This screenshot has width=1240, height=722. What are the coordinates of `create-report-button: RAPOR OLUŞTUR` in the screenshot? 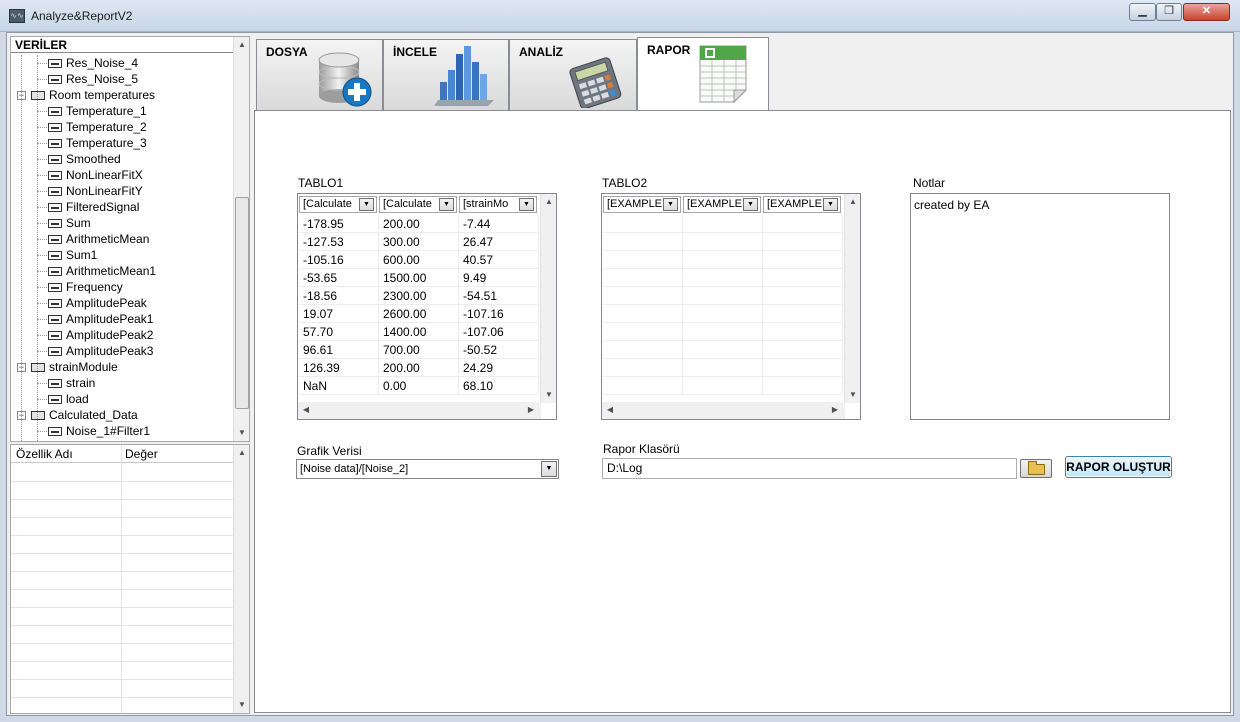 It's located at (1118, 467).